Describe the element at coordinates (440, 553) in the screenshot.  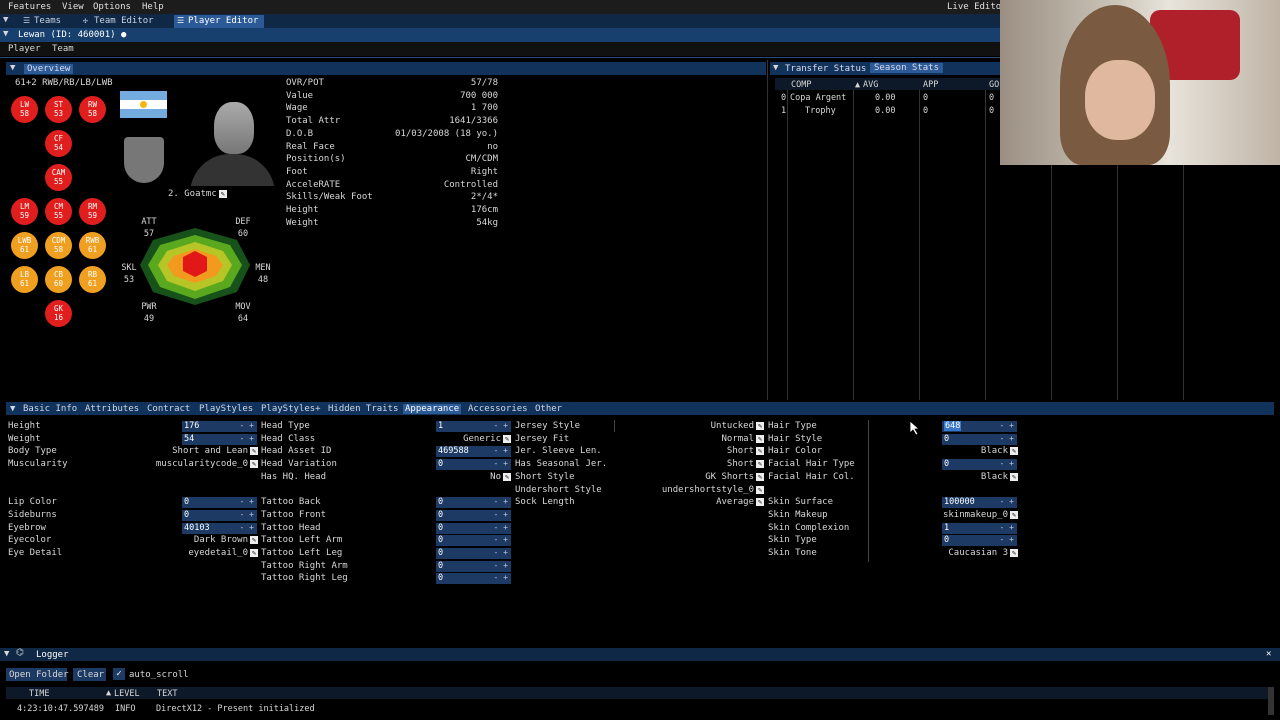
I see `tattoo-left-leg-value: 0` at that location.